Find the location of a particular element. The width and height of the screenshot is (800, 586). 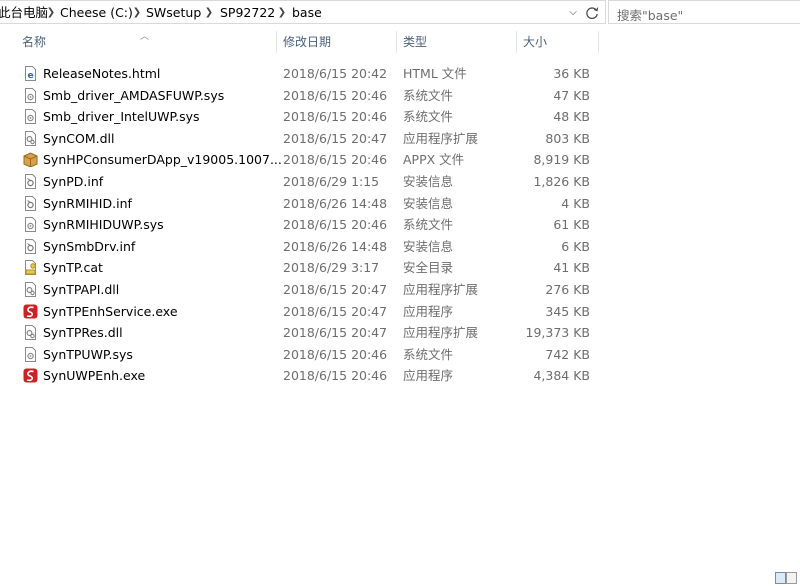

file-row: SynPD.inf 2018/6/29 1:15 安装信息 1,826 KB is located at coordinates (309, 182).